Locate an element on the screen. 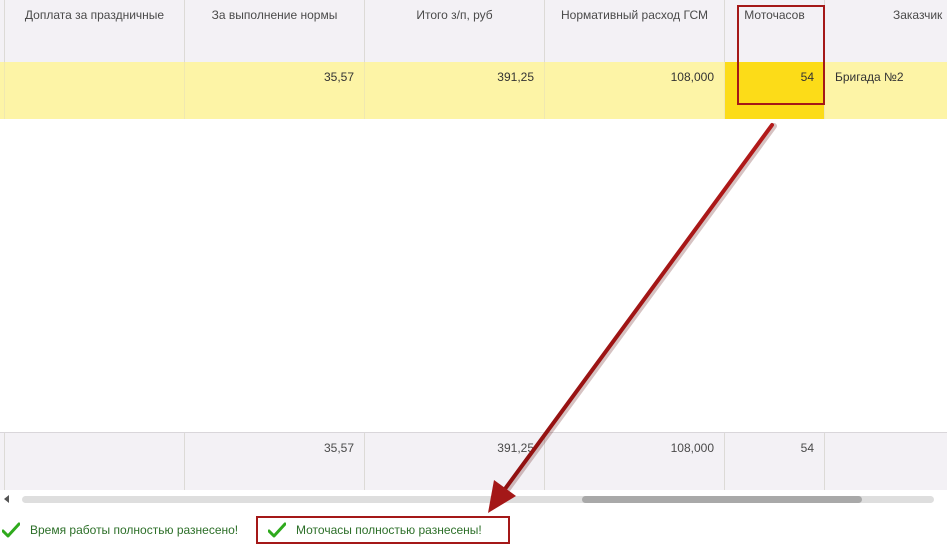 The height and width of the screenshot is (550, 947). total-total-salary: 391,25 is located at coordinates (455, 462).